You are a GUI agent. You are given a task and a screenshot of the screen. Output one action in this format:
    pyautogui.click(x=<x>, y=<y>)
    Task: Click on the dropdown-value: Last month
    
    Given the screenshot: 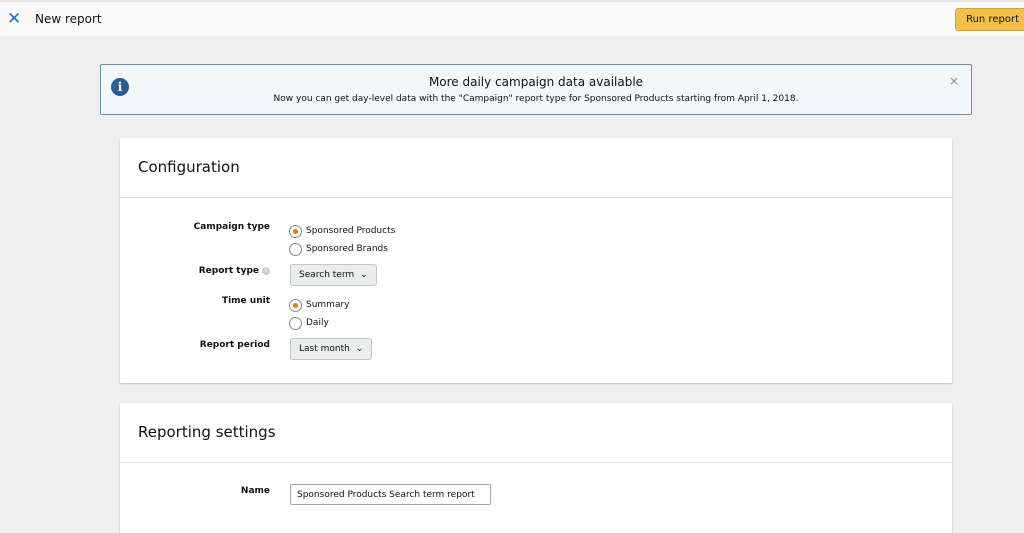 What is the action you would take?
    pyautogui.click(x=324, y=349)
    